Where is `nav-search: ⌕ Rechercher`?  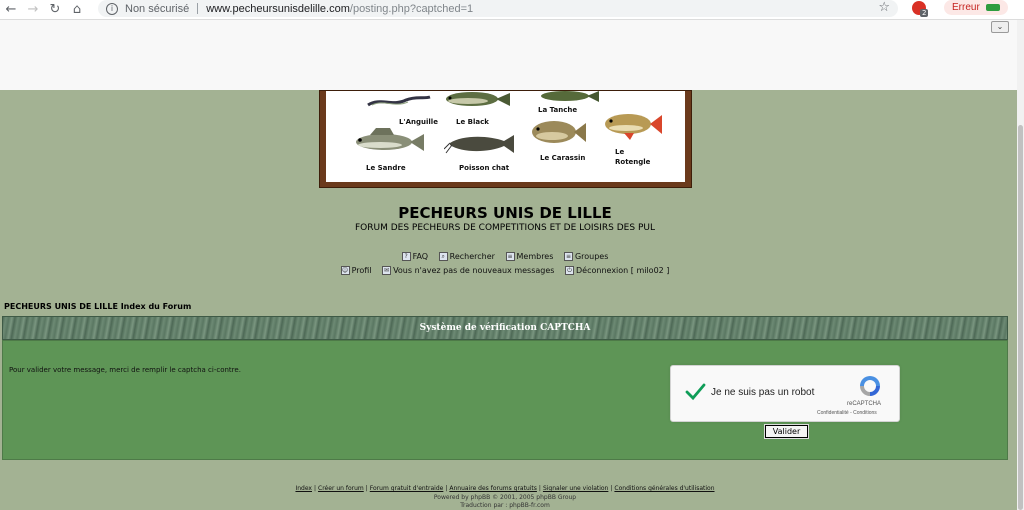
nav-search: ⌕ Rechercher is located at coordinates (466, 256).